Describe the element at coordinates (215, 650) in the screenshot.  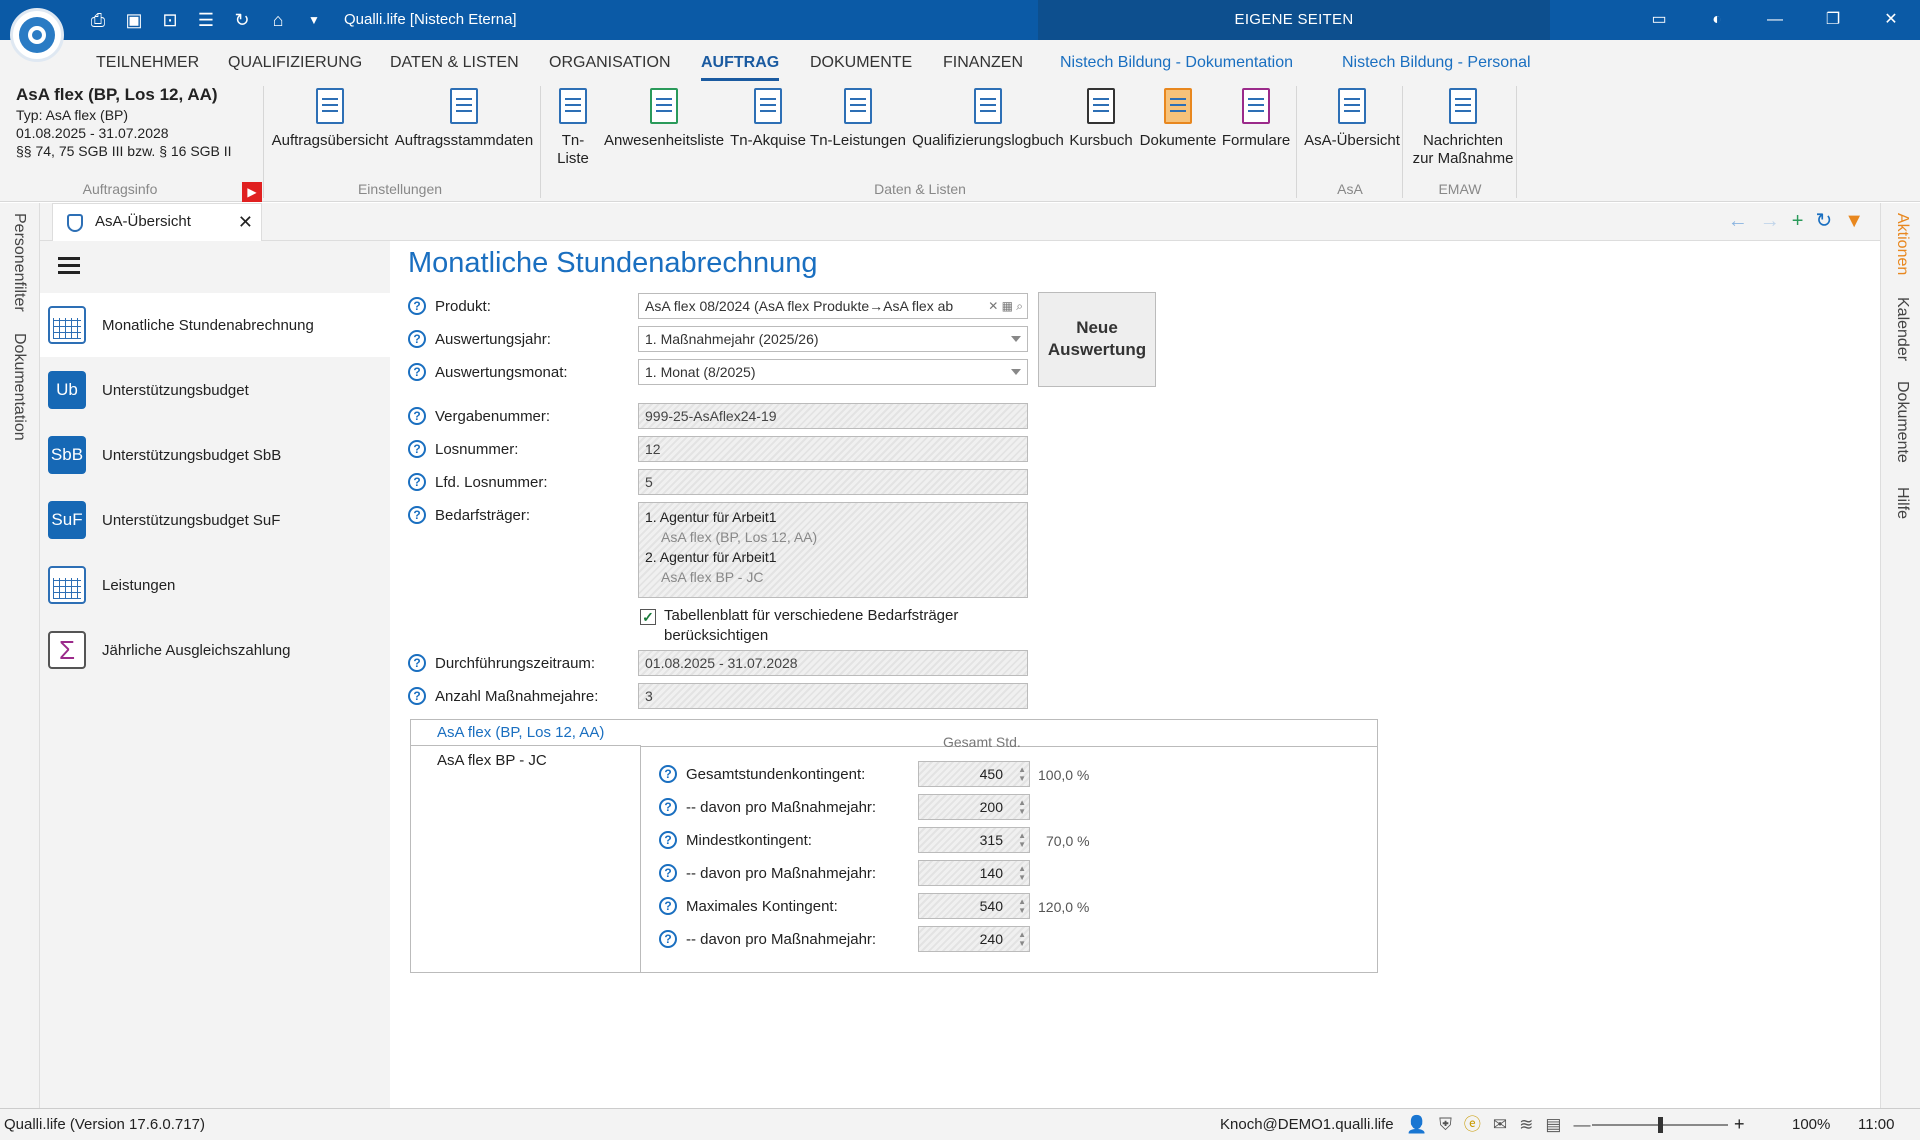
I see `sidebar-item-jaehrliche-ausgleichszahlung: Σ Jährliche Ausgleichszahlung` at that location.